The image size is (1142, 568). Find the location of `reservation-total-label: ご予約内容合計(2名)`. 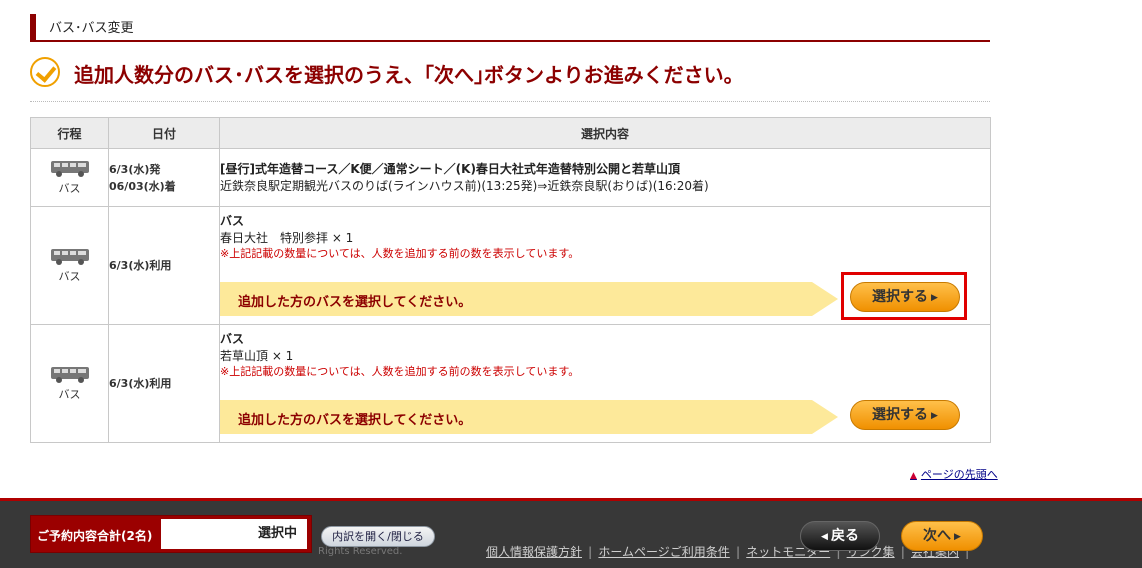

reservation-total-label: ご予約内容合計(2名) is located at coordinates (95, 536).